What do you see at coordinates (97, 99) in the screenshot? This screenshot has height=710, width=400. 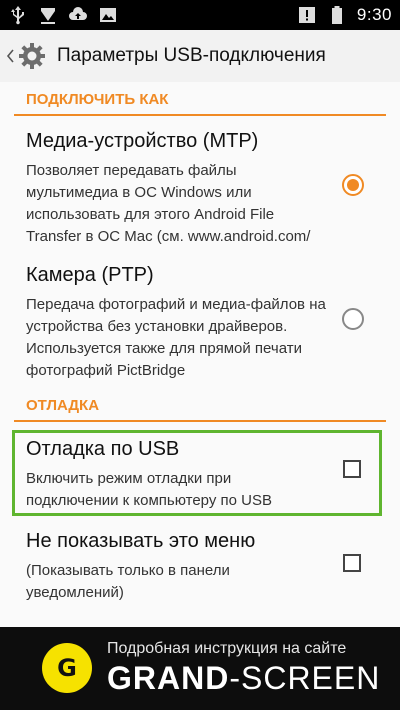 I see `section-header-label: ПОДКЛЮЧИТЬ КАК` at bounding box center [97, 99].